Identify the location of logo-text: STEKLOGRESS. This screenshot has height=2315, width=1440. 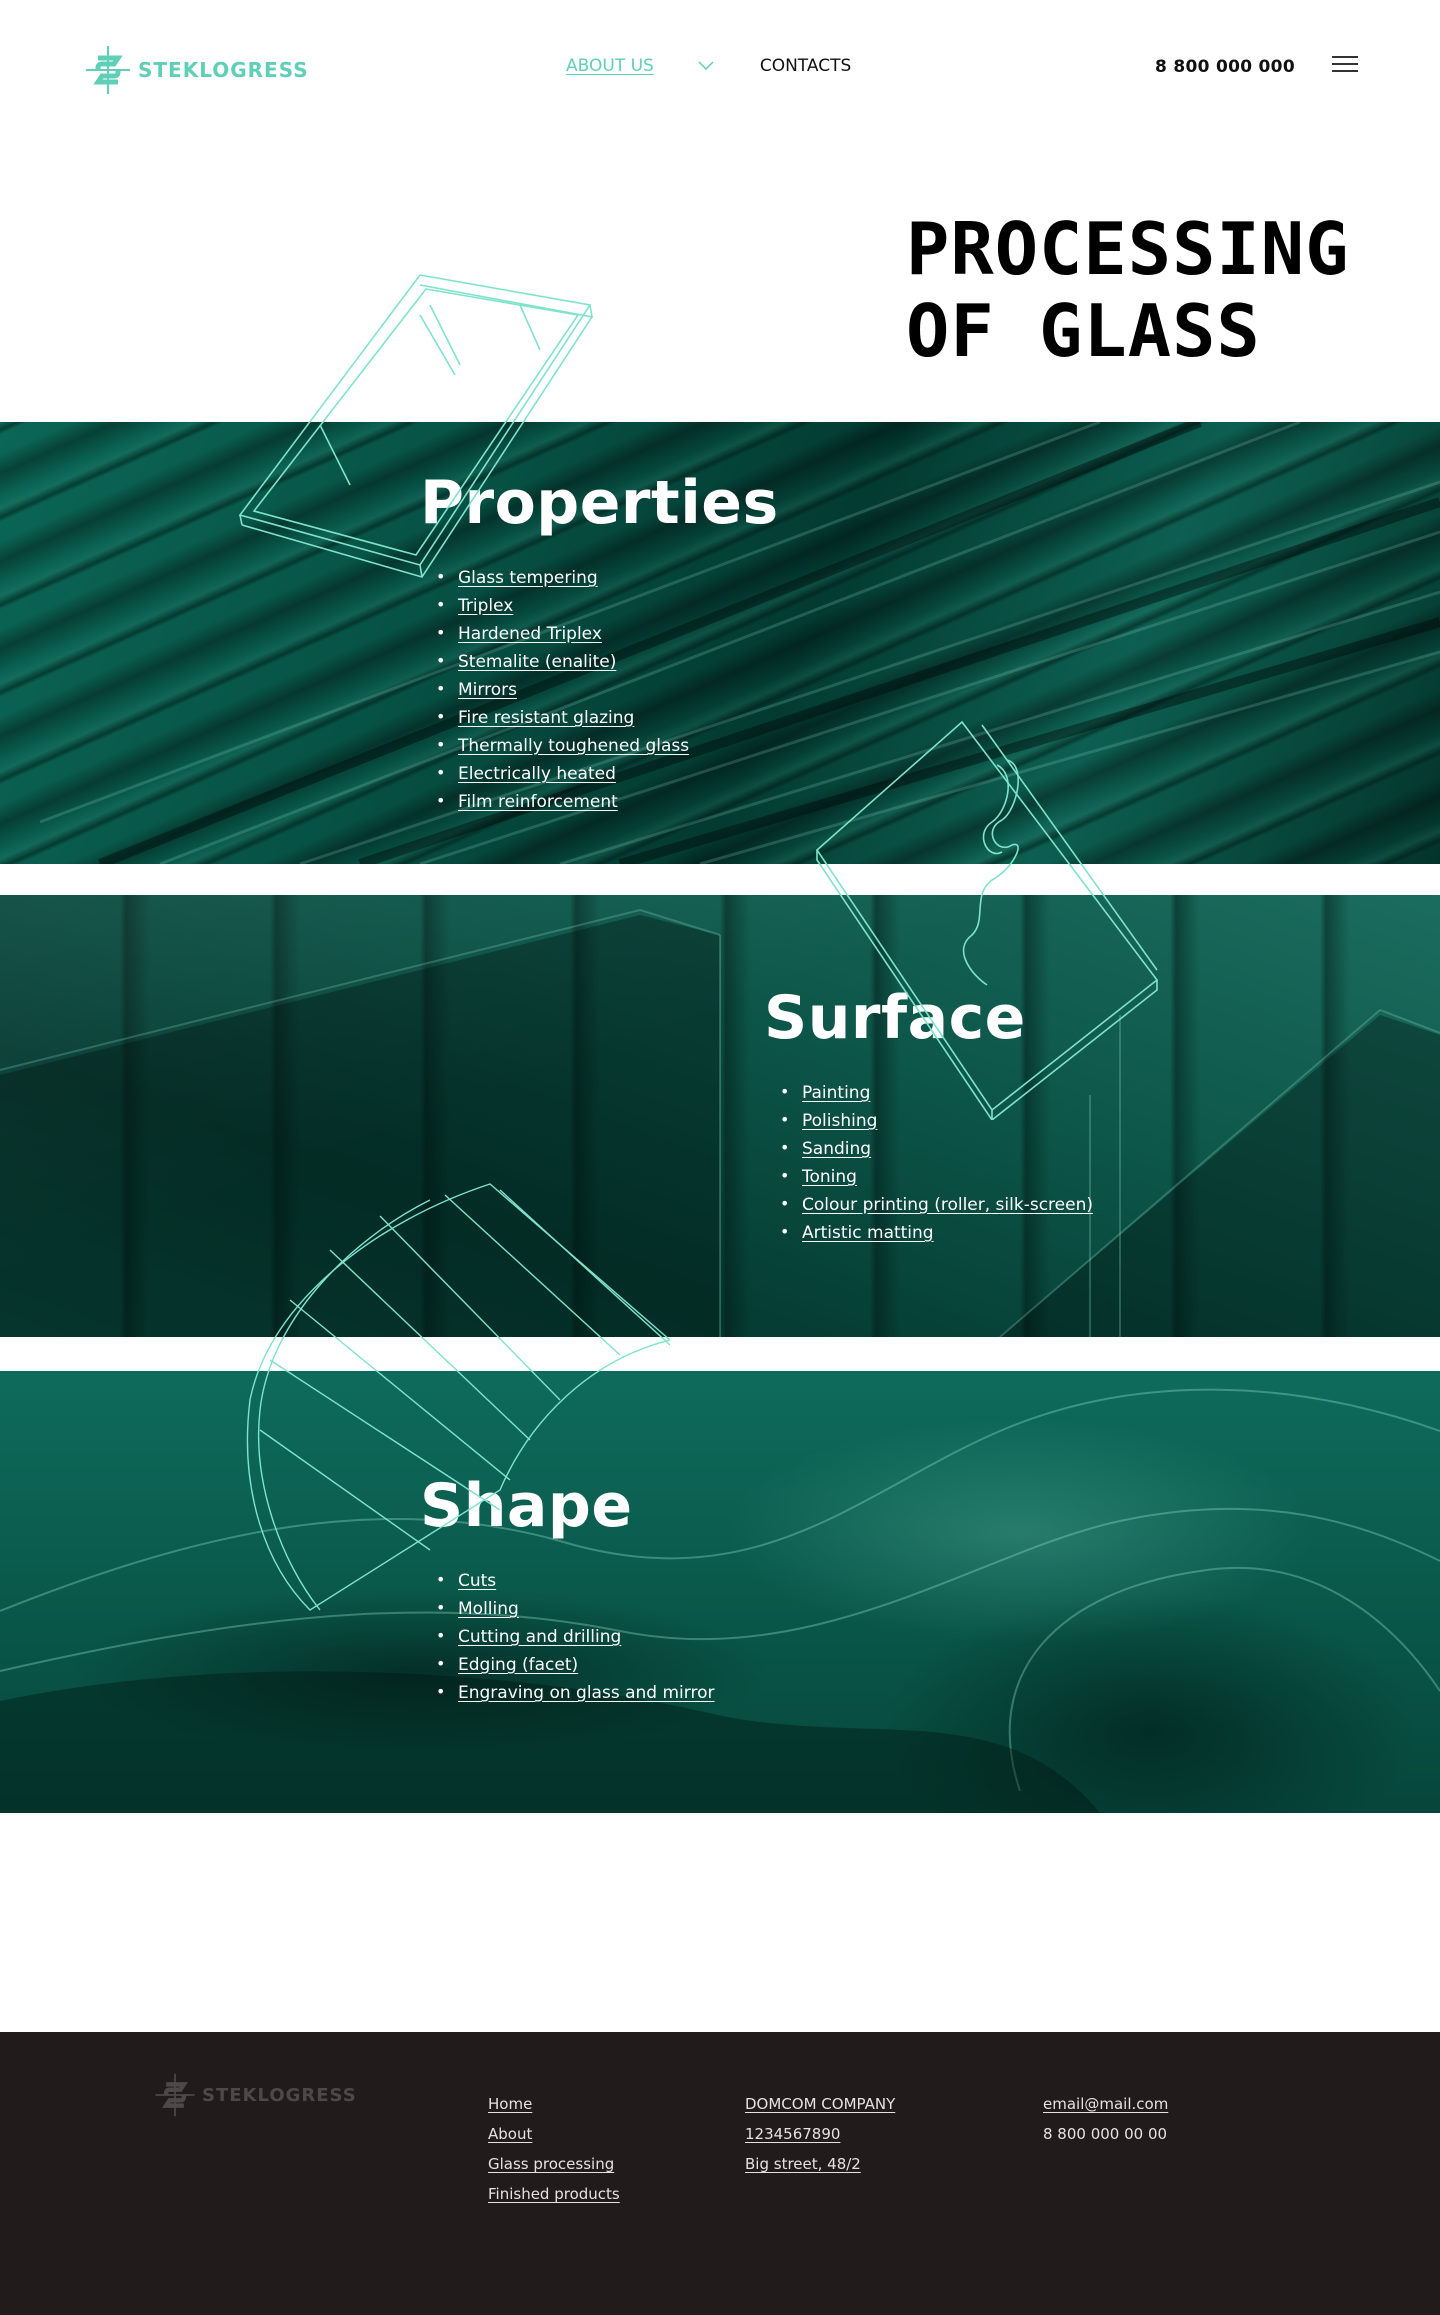
(223, 70).